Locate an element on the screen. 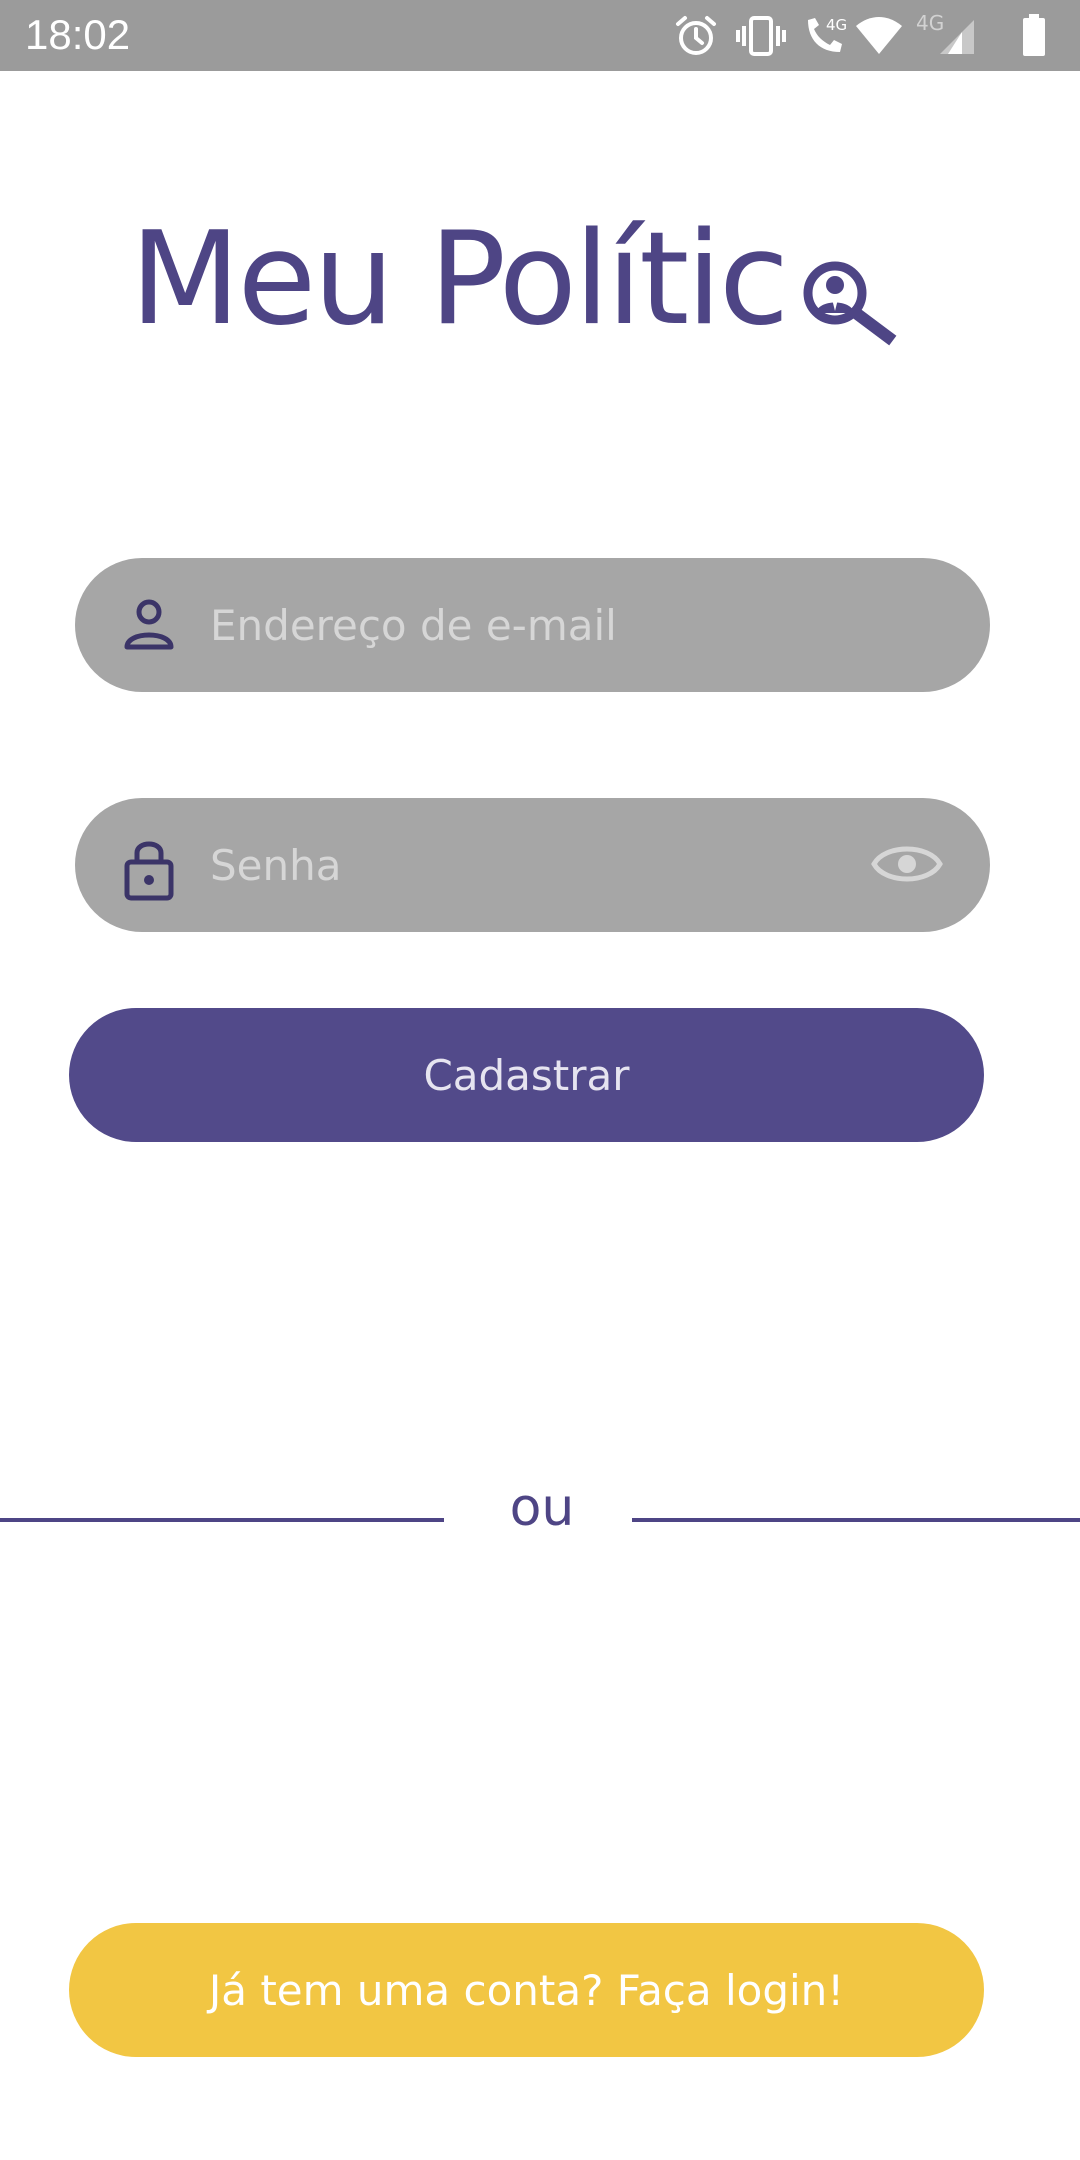 This screenshot has width=1080, height=2160. wifi-icon is located at coordinates (879, 35).